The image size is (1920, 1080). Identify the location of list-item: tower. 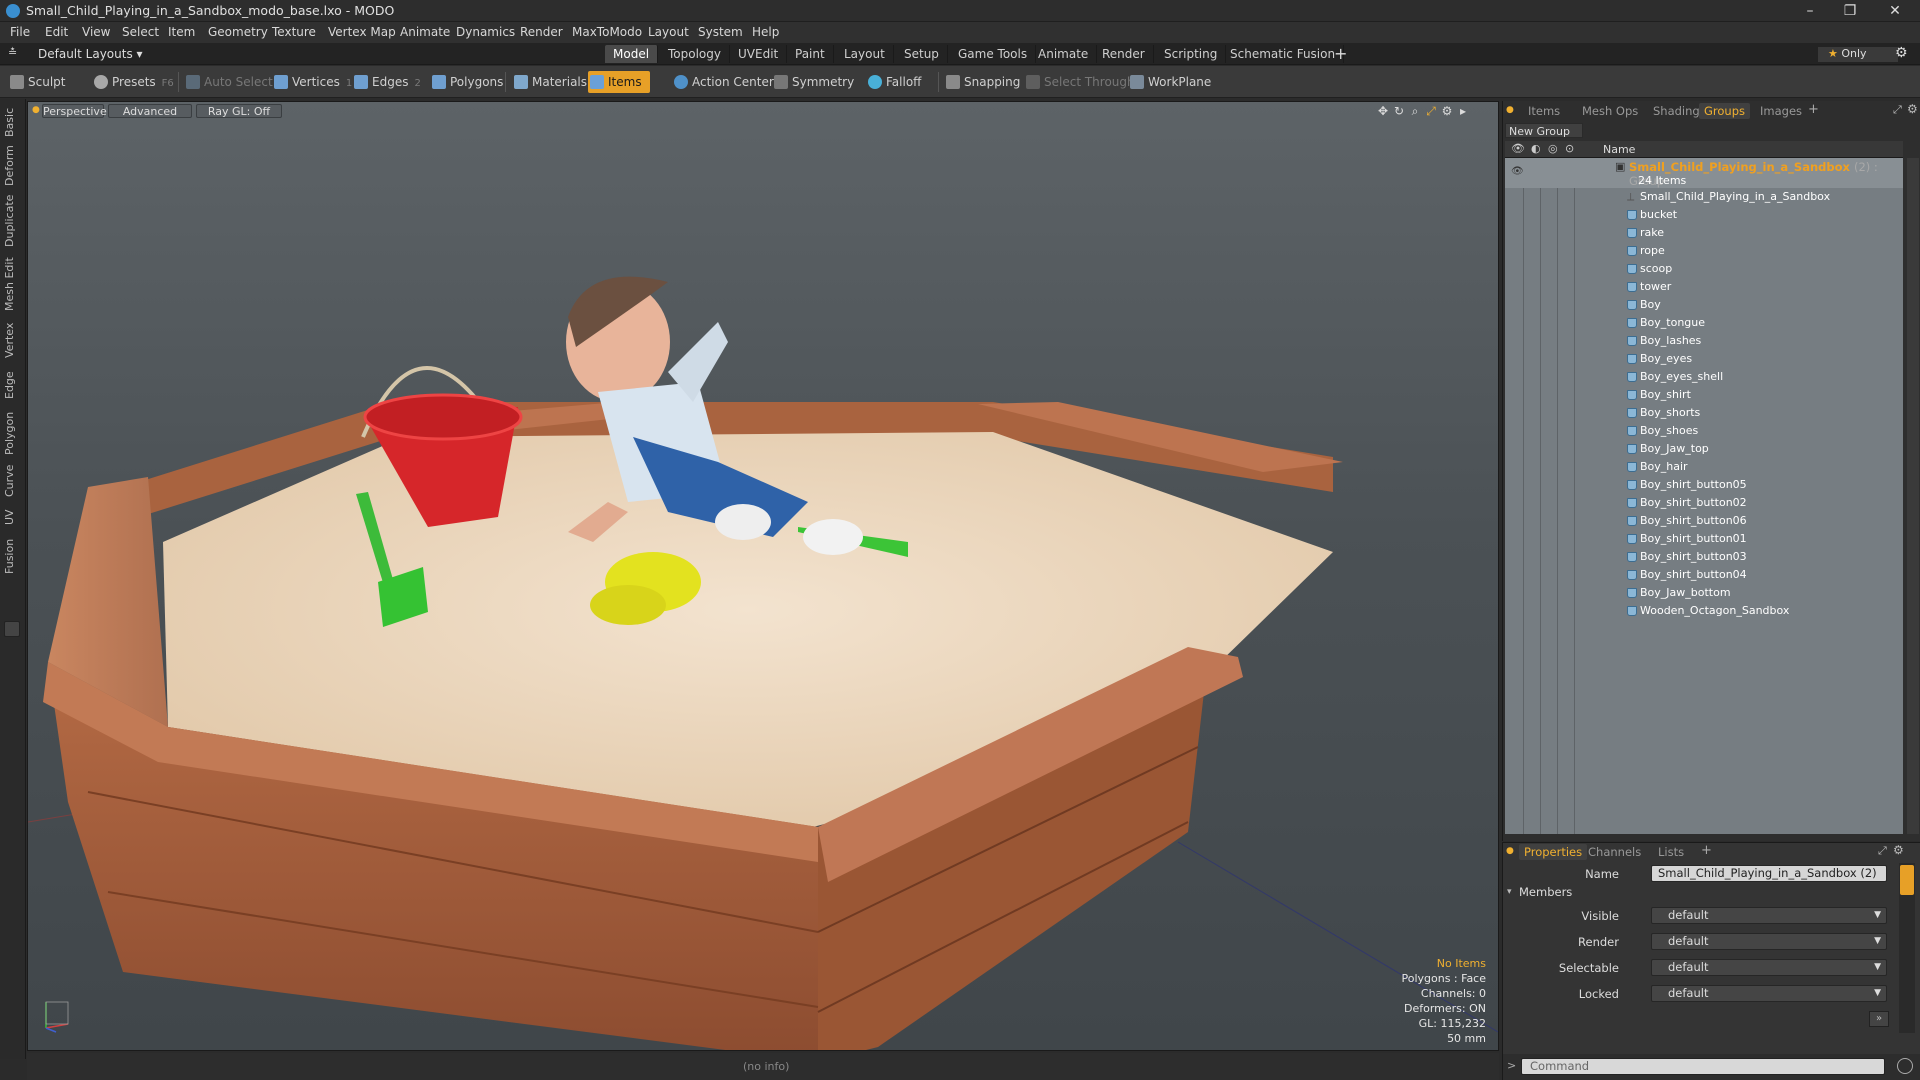
(1704, 287).